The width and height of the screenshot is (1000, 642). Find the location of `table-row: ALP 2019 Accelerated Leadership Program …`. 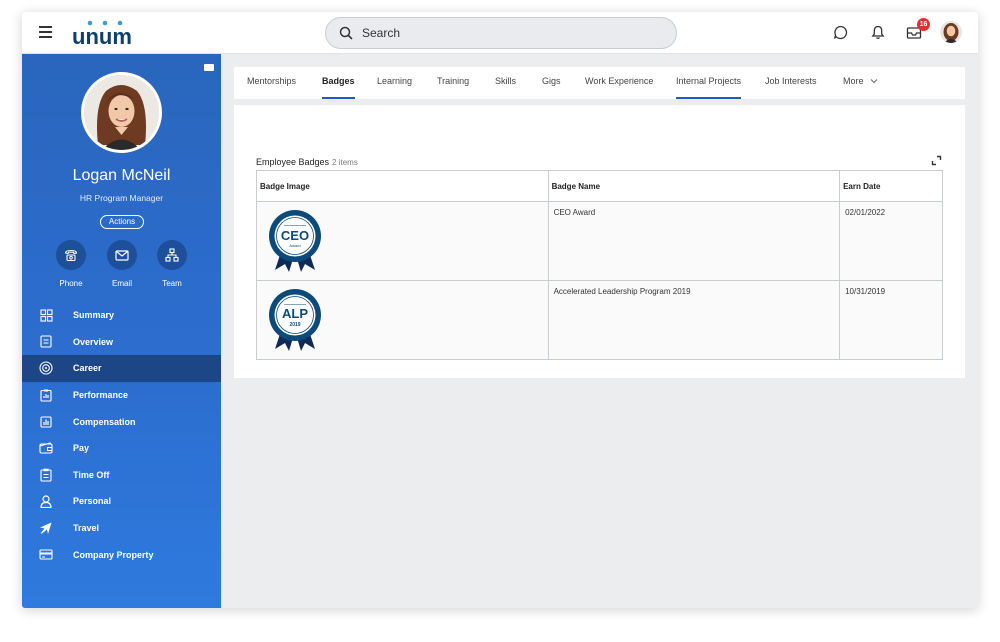

table-row: ALP 2019 Accelerated Leadership Program … is located at coordinates (599, 320).